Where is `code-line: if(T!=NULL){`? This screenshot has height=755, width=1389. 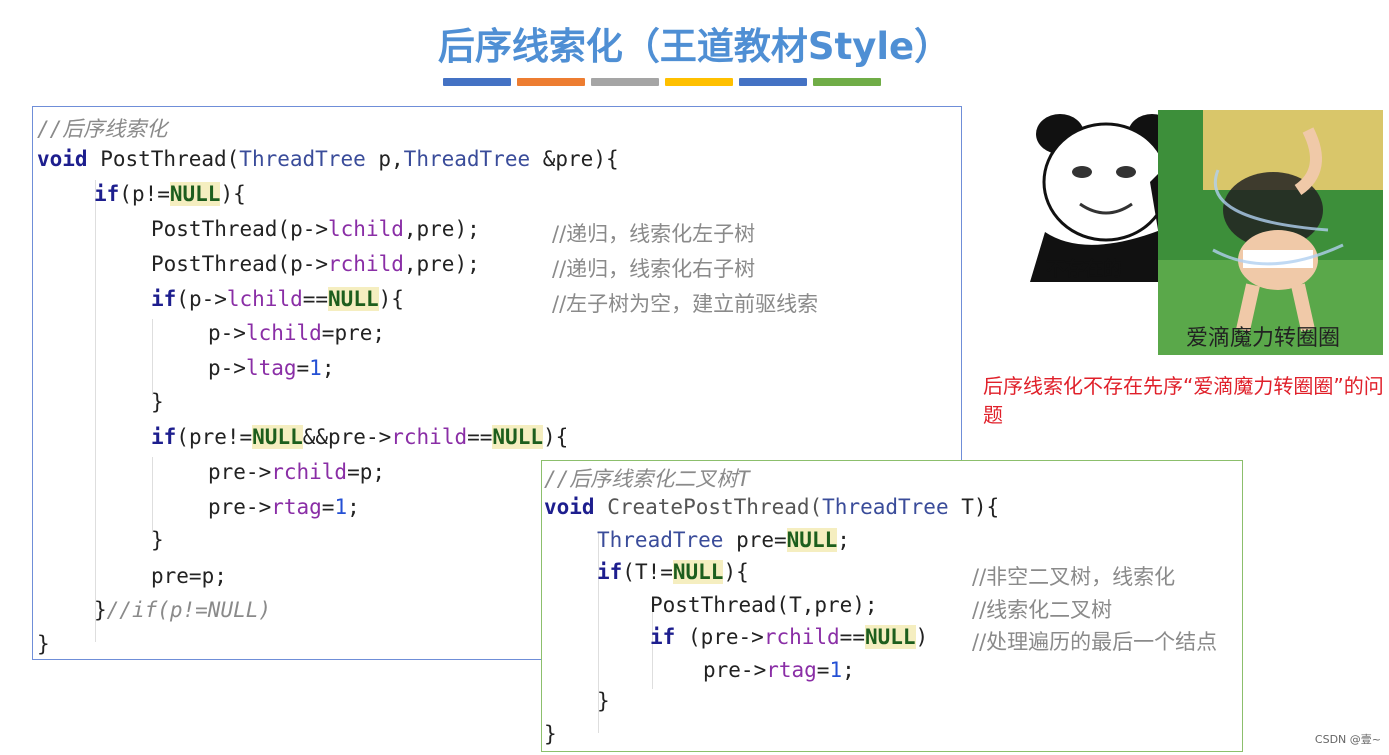 code-line: if(T!=NULL){ is located at coordinates (673, 572).